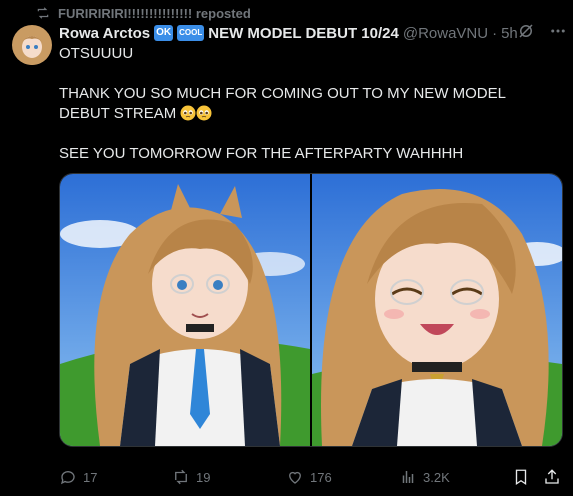  Describe the element at coordinates (154, 13) in the screenshot. I see `repost-label: FURIRIRIRI!!!!!!!!!!!!!!! reposted` at that location.